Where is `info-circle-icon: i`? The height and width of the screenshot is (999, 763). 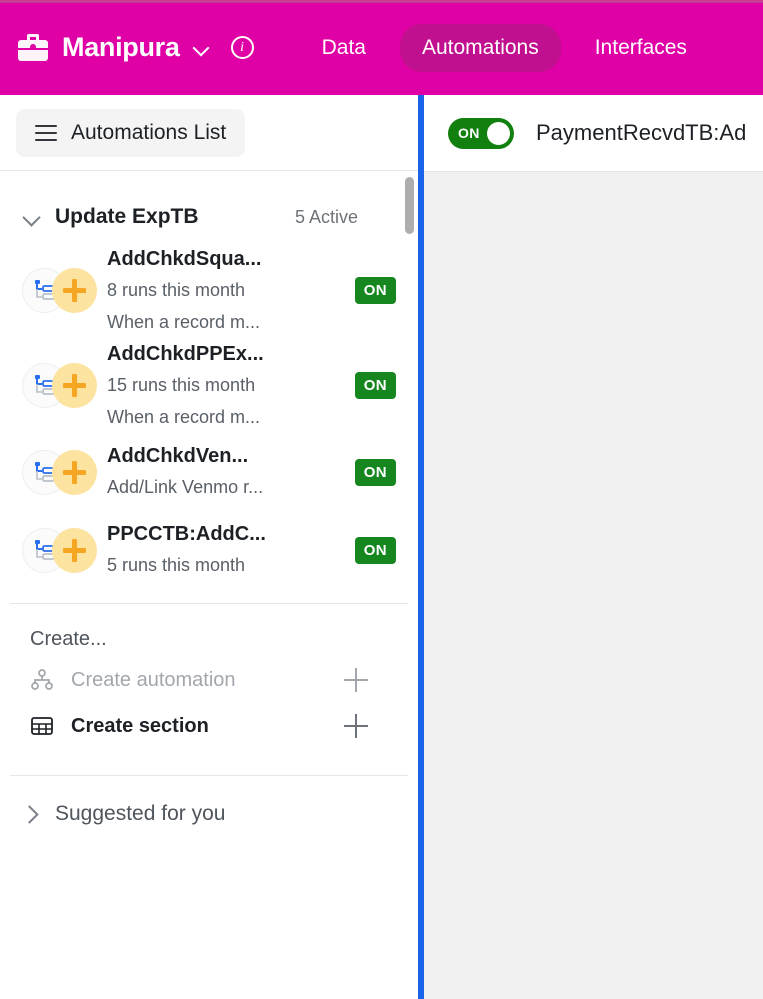
info-circle-icon: i is located at coordinates (242, 47).